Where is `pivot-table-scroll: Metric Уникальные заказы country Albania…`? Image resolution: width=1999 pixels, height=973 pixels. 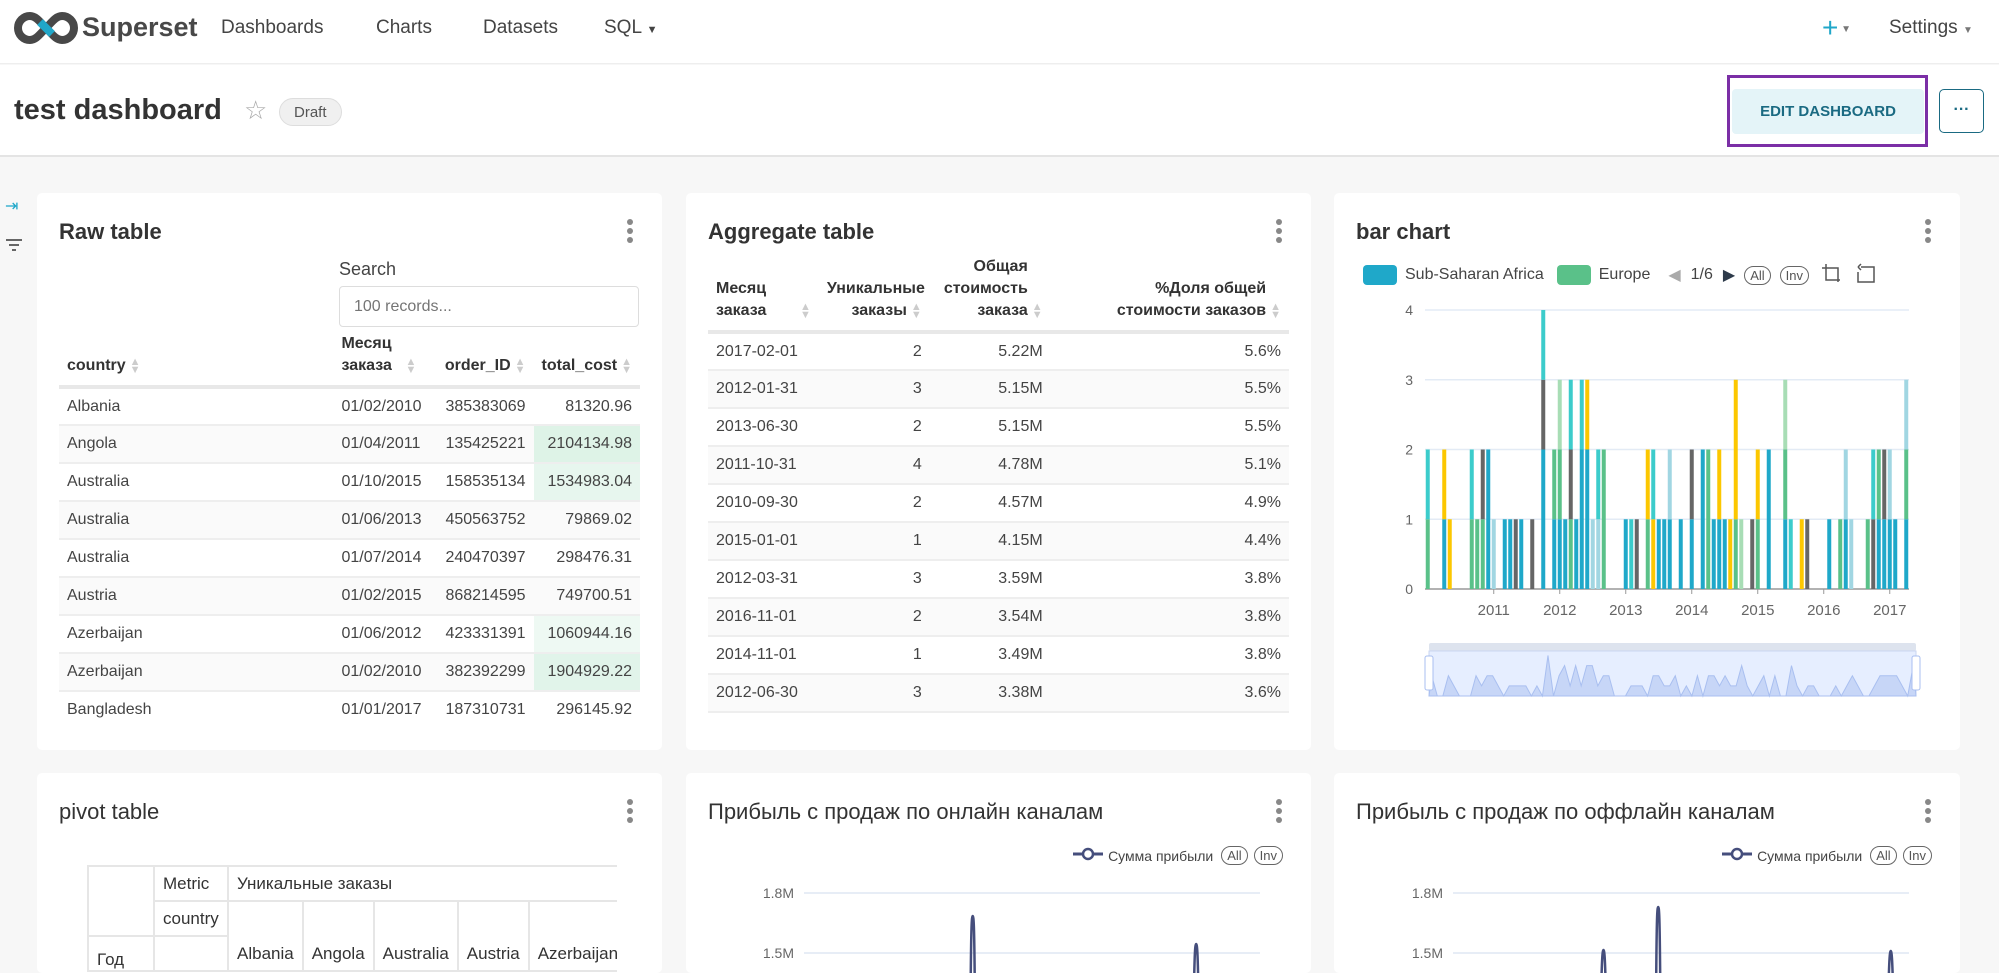
pivot-table-scroll: Metric Уникальные заказы country Albania… is located at coordinates (352, 919).